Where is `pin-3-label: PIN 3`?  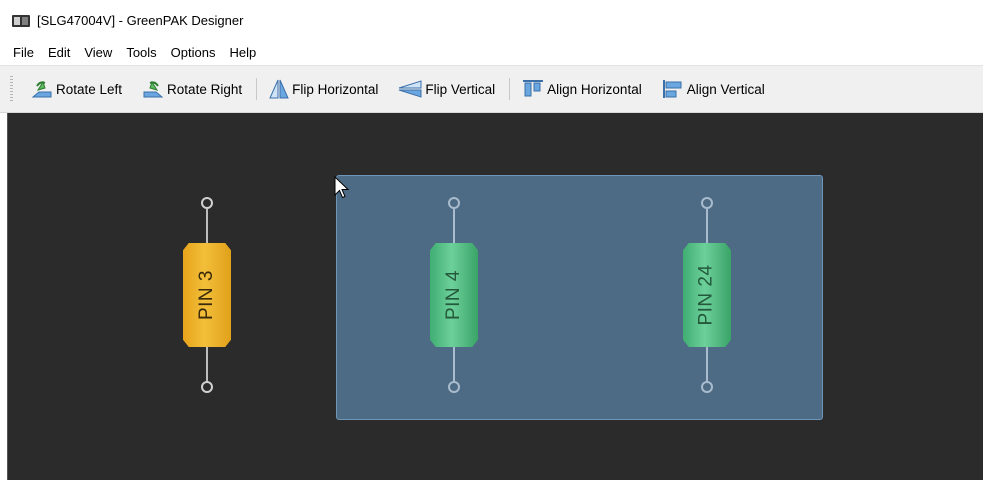
pin-3-label: PIN 3 is located at coordinates (206, 295).